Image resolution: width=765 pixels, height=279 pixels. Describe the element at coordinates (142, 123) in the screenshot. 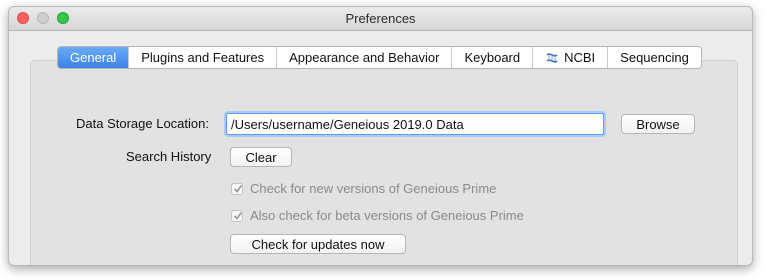

I see `data-storage-label: Data Storage Location:` at that location.